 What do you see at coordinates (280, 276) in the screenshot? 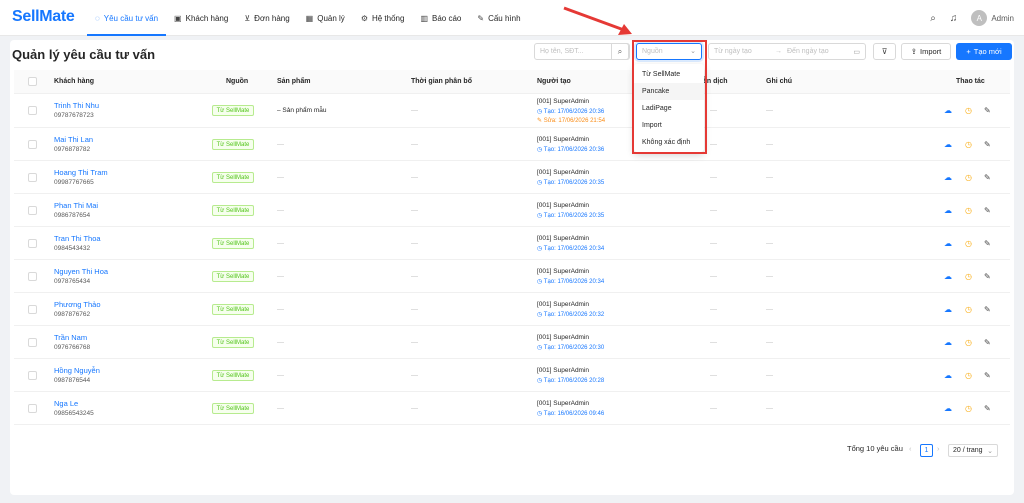
I see `empty-product: —` at bounding box center [280, 276].